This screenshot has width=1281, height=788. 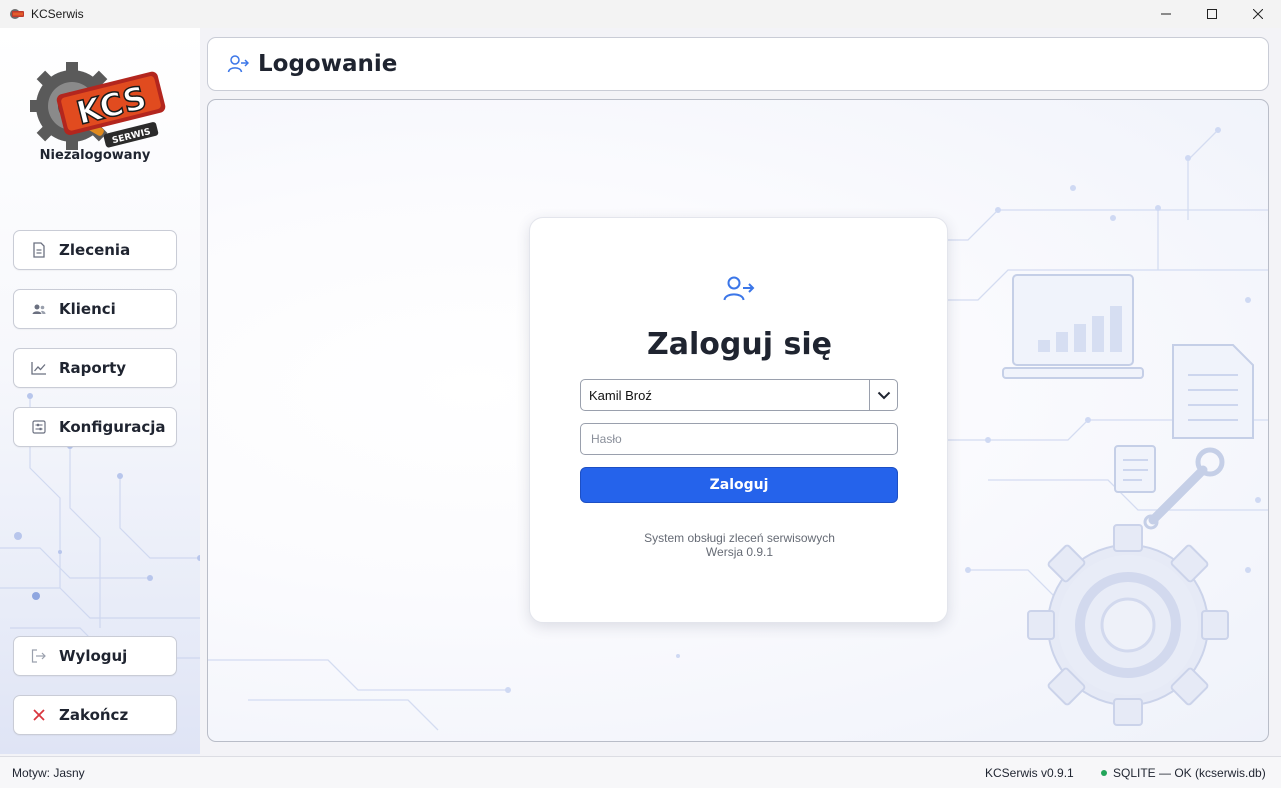 I want to click on chart-line-icon, so click(x=39, y=368).